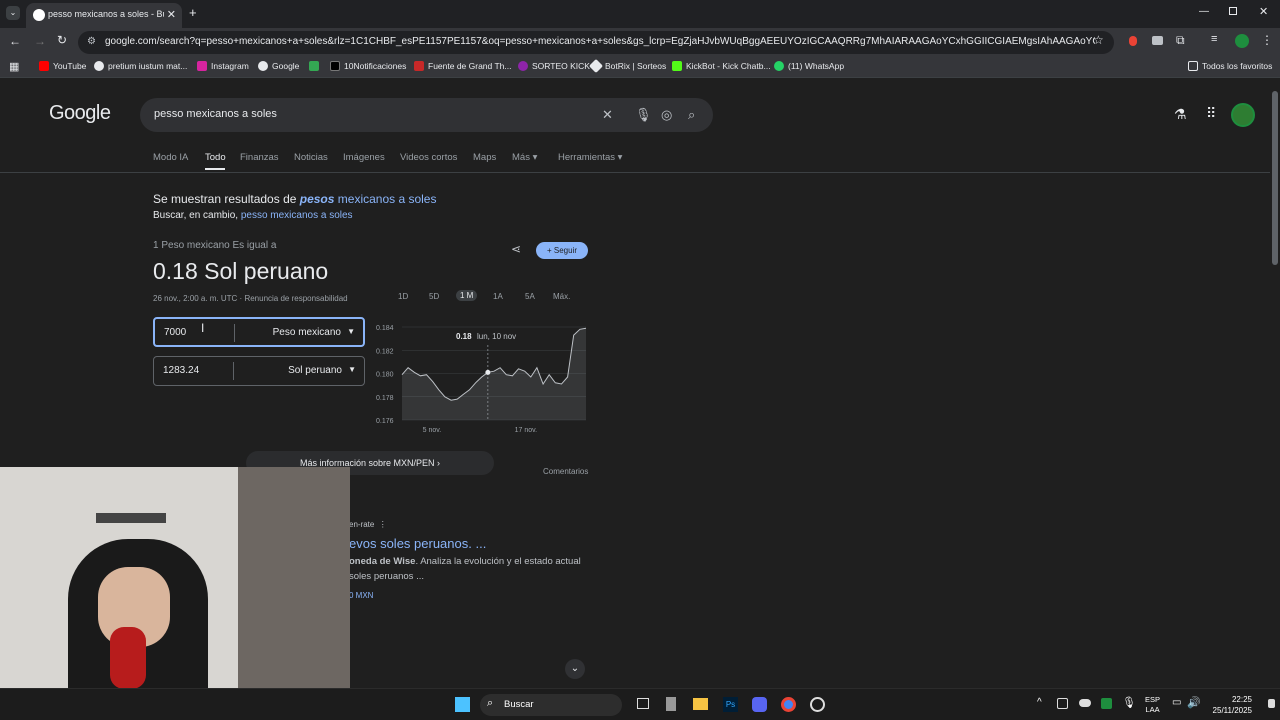 Image resolution: width=1280 pixels, height=720 pixels. Describe the element at coordinates (467, 295) in the screenshot. I see `range-1m: 1 M` at that location.